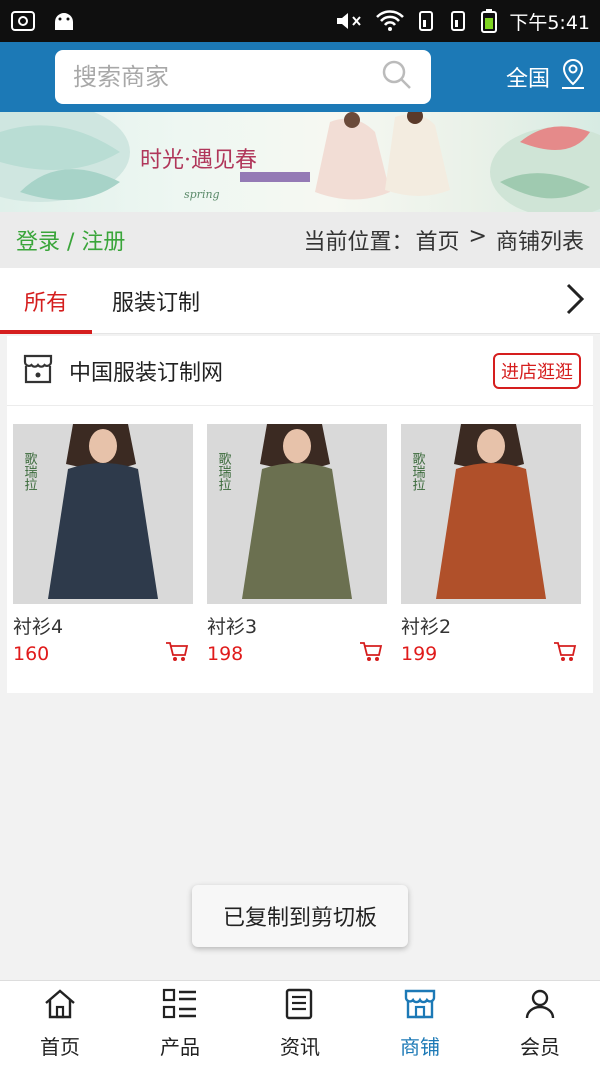  I want to click on search-input, so click(227, 77).